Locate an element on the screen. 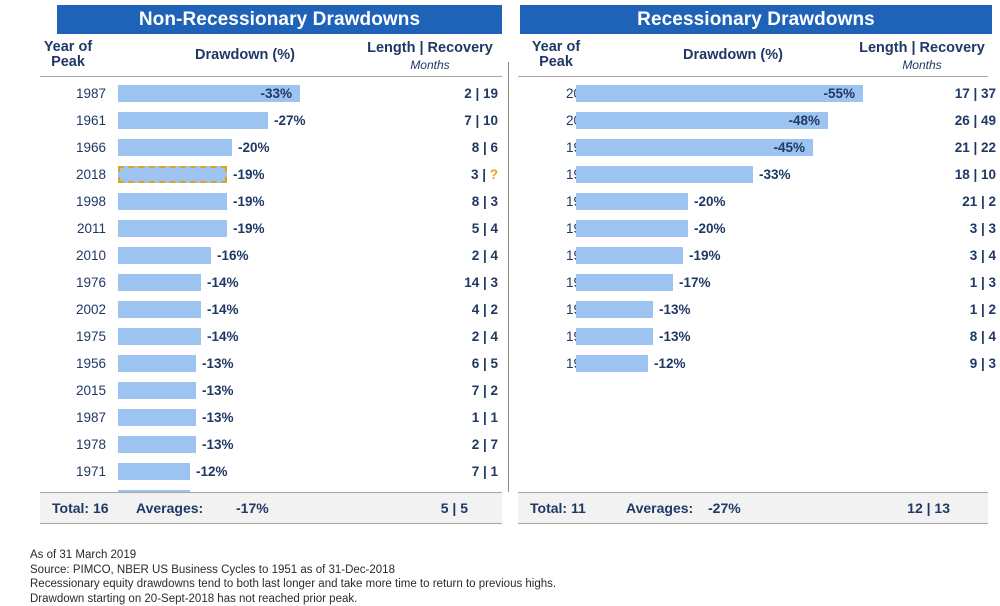 This screenshot has height=606, width=1000. row-drawdown-pct: -27% is located at coordinates (290, 120).